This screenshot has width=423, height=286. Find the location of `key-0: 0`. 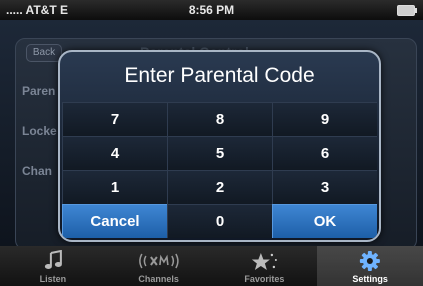

key-0: 0 is located at coordinates (219, 221).